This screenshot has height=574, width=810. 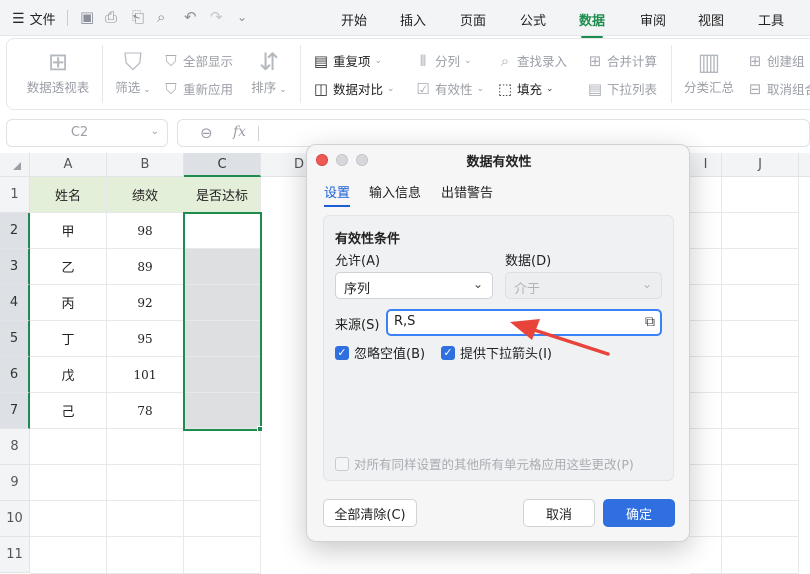 What do you see at coordinates (145, 165) in the screenshot?
I see `column-header-b: B` at bounding box center [145, 165].